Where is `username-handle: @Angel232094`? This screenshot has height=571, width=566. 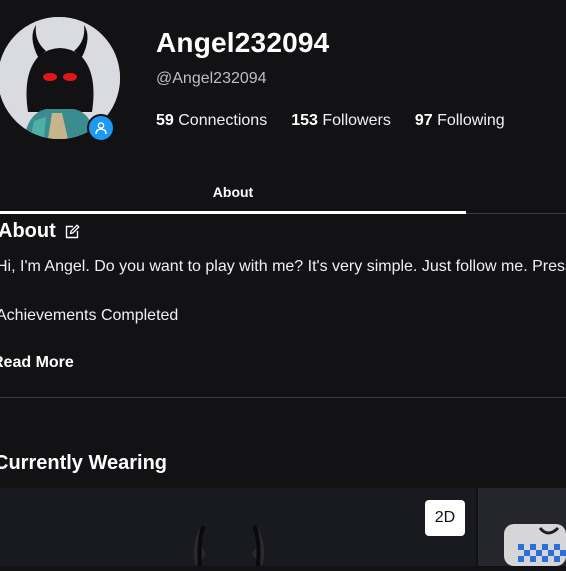 username-handle: @Angel232094 is located at coordinates (211, 78).